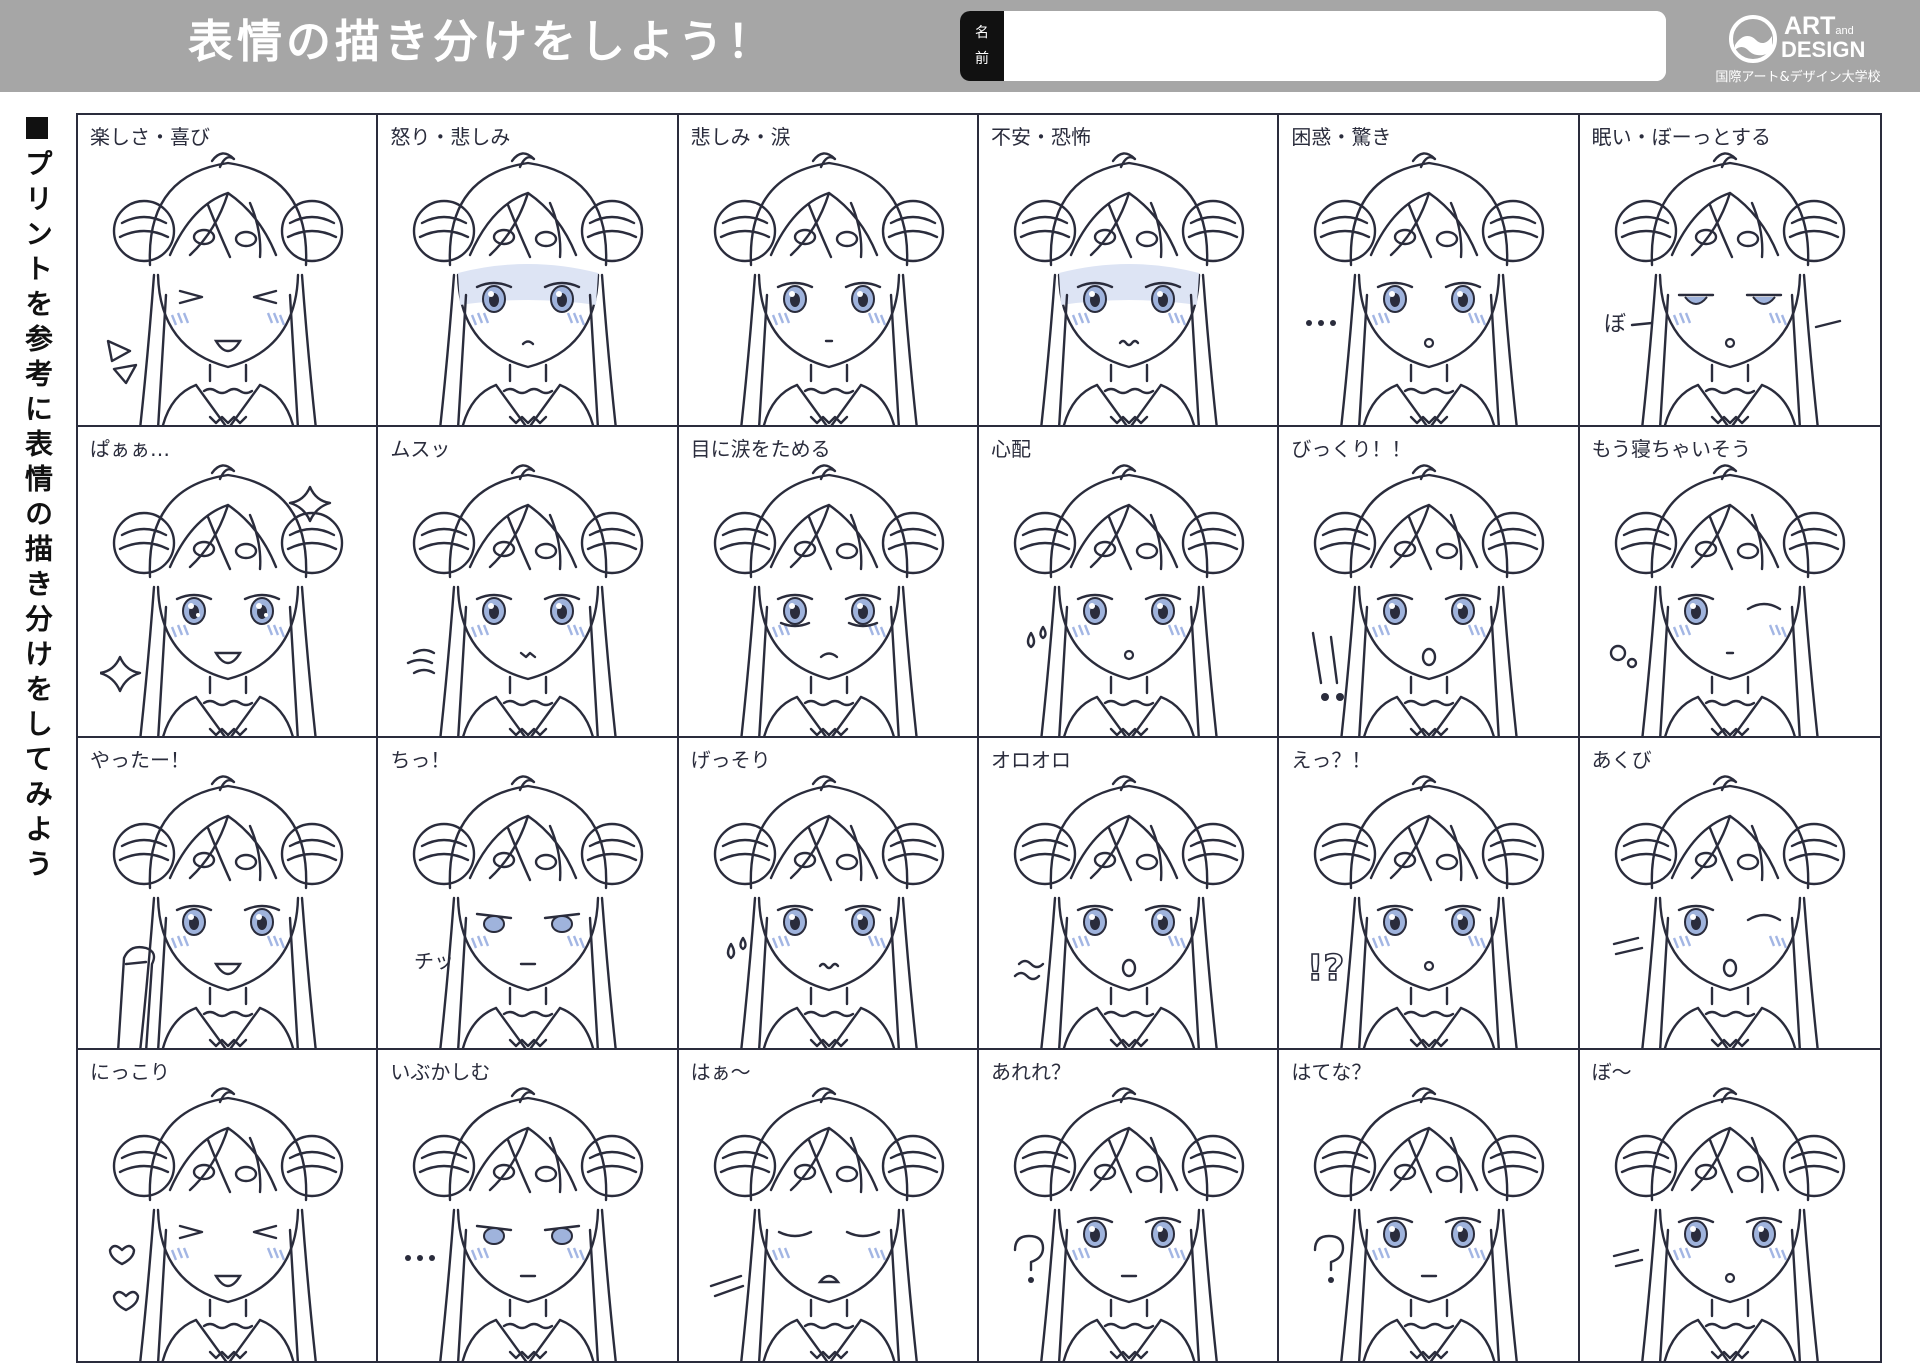 This screenshot has height=1371, width=1920. Describe the element at coordinates (1129, 1205) in the screenshot. I see `expression-cell: あれれ？` at that location.